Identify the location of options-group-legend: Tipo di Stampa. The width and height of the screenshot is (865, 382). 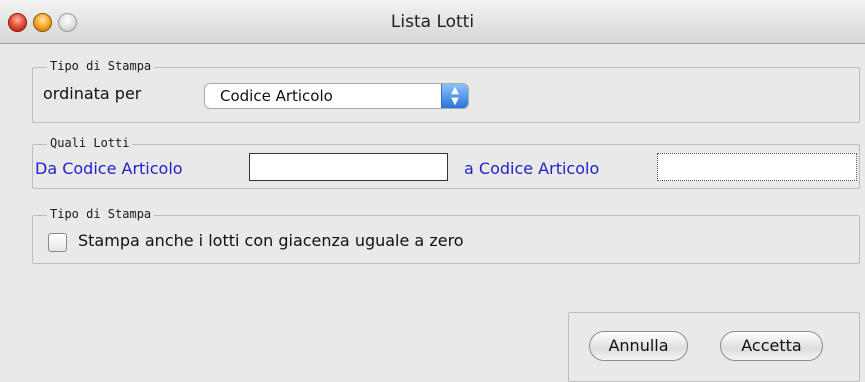
(101, 214).